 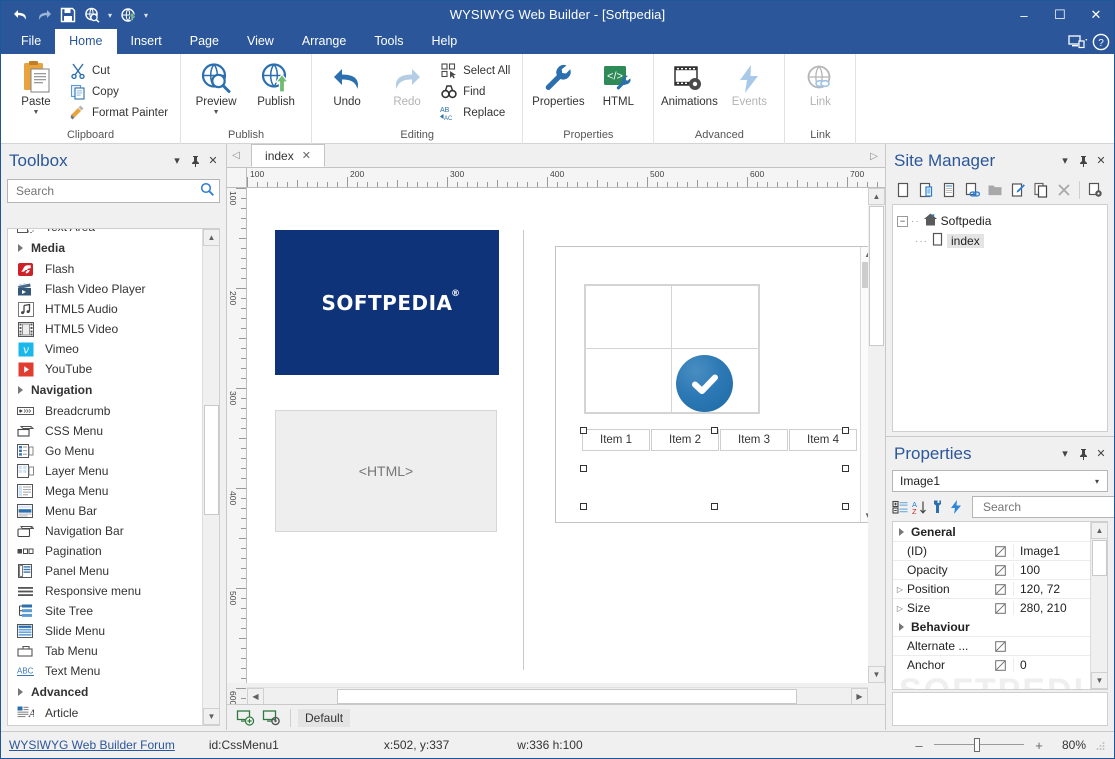 What do you see at coordinates (859, 696) in the screenshot?
I see `canvas-scroll-right-button: ▶` at bounding box center [859, 696].